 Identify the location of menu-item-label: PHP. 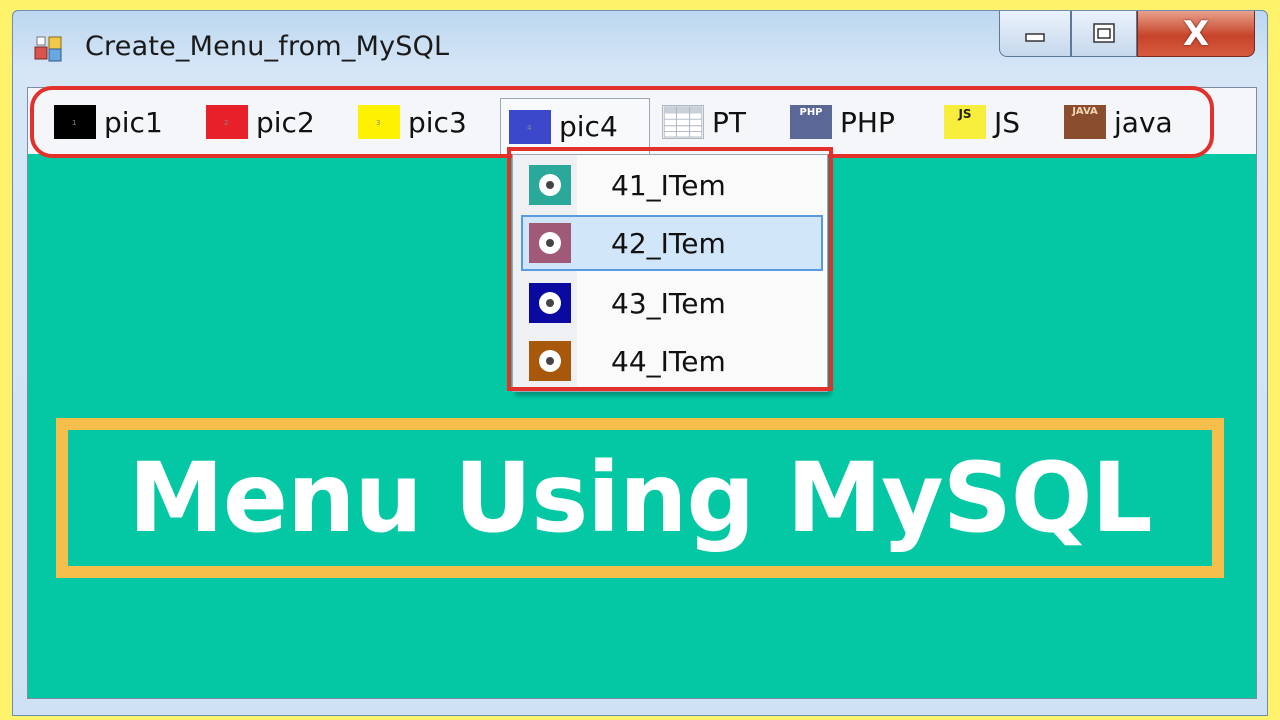
(867, 122).